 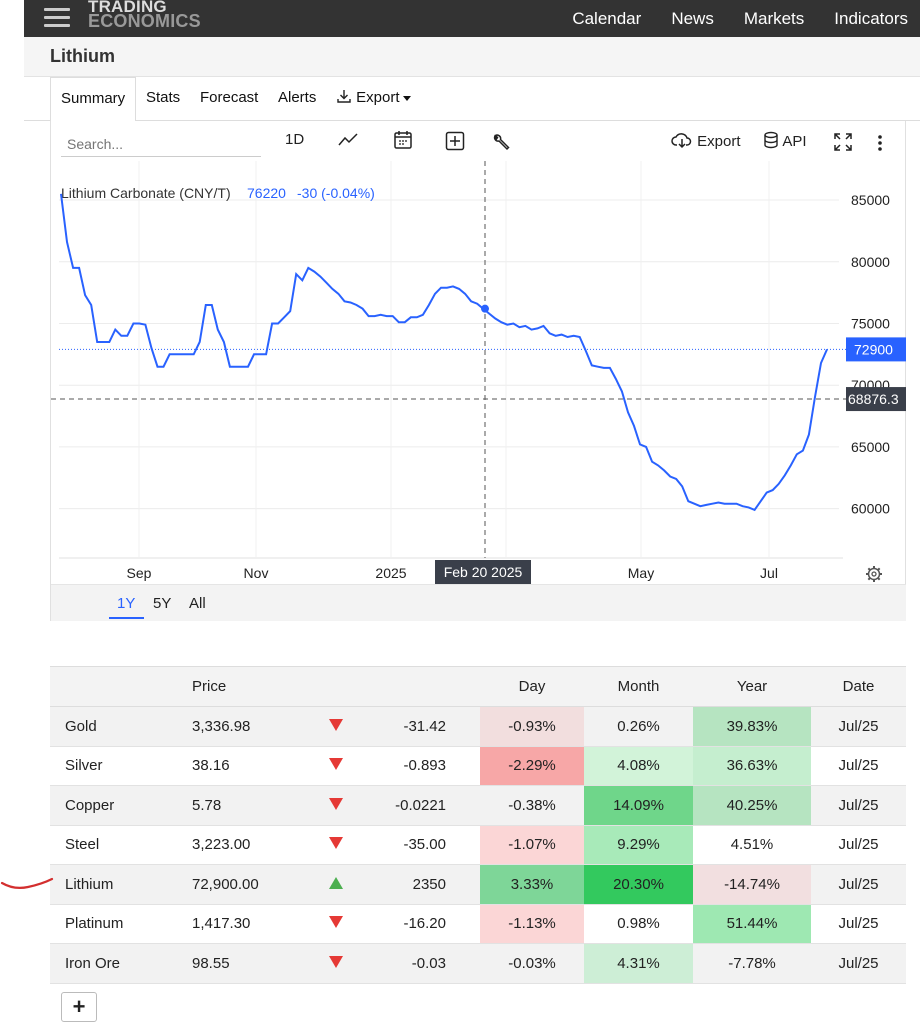 What do you see at coordinates (126, 603) in the screenshot?
I see `range-1y: 1Y` at bounding box center [126, 603].